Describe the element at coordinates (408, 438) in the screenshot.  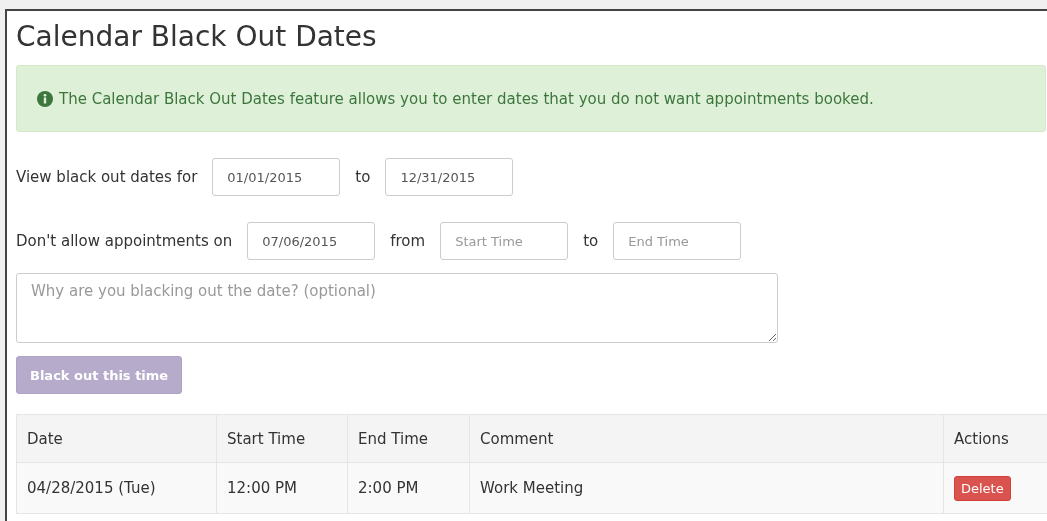
I see `column-header: End Time` at that location.